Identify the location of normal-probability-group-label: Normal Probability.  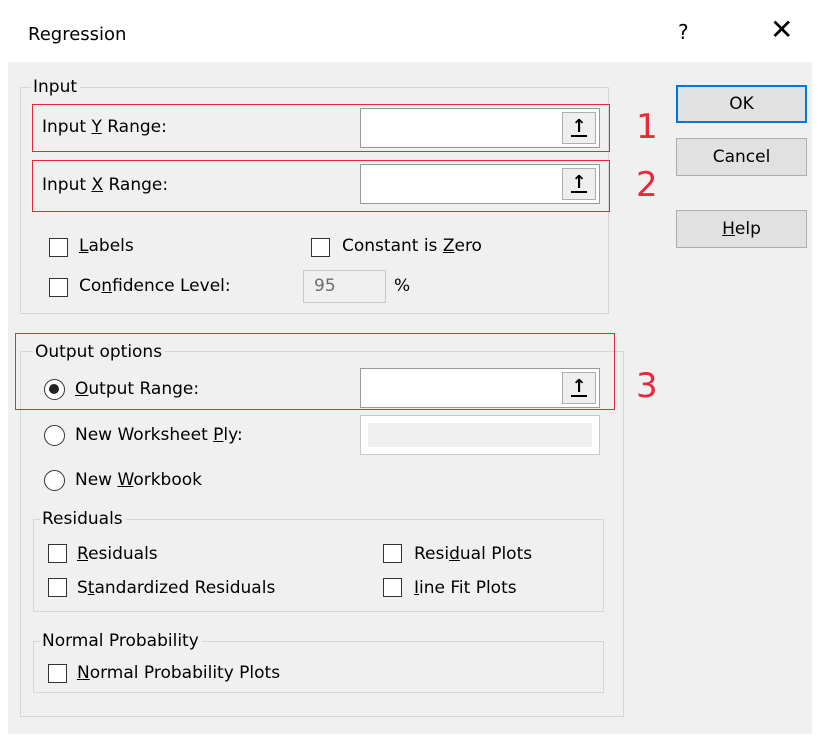
(121, 641).